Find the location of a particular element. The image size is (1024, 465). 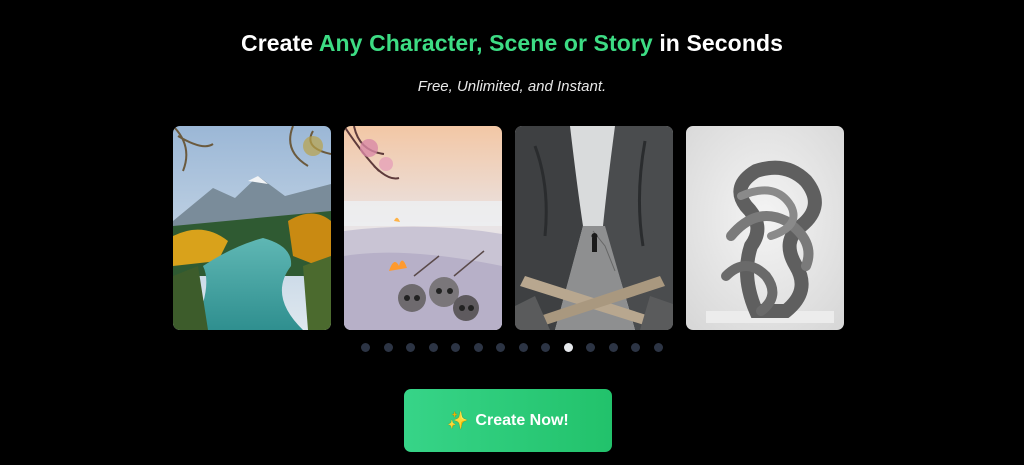

twisted-knot-sculpture-image is located at coordinates (765, 228).